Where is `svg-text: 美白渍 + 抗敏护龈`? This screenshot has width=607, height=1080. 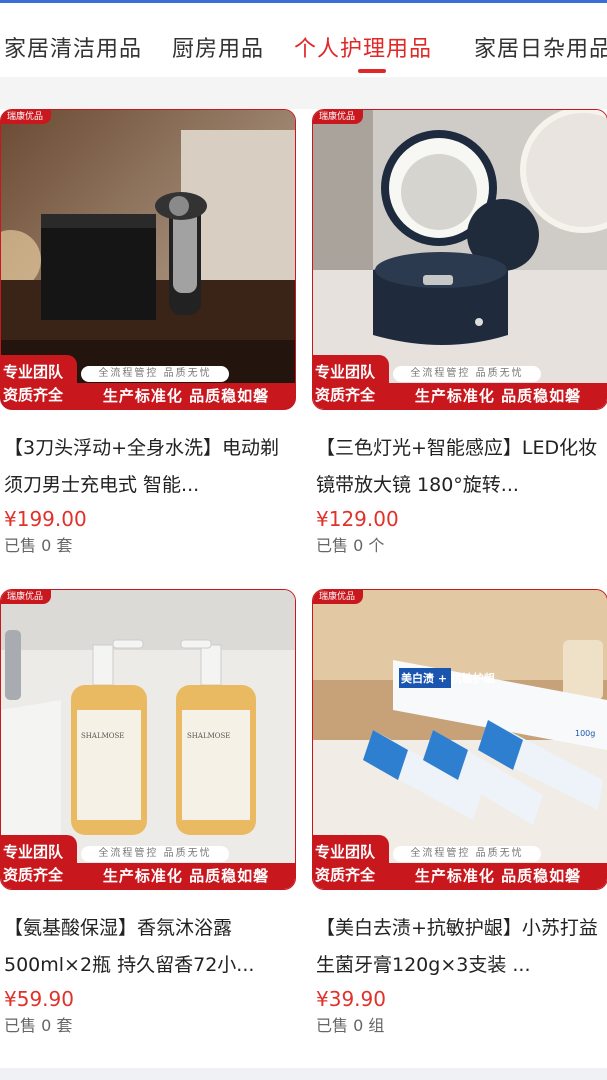 svg-text: 美白渍 + 抗敏护龈 is located at coordinates (448, 678).